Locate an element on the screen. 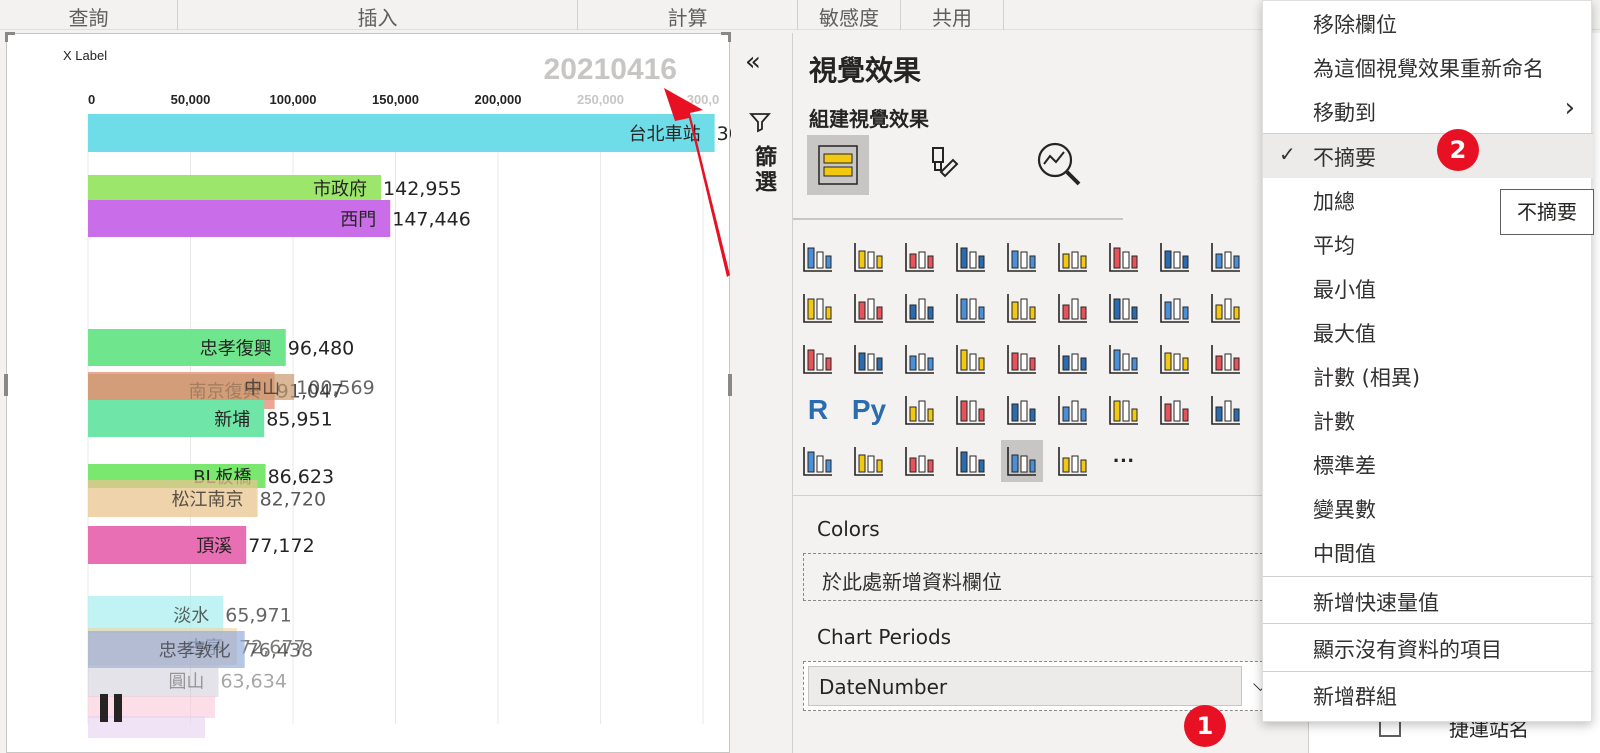 The height and width of the screenshot is (753, 1600). line-chart-icon is located at coordinates (1124, 257).